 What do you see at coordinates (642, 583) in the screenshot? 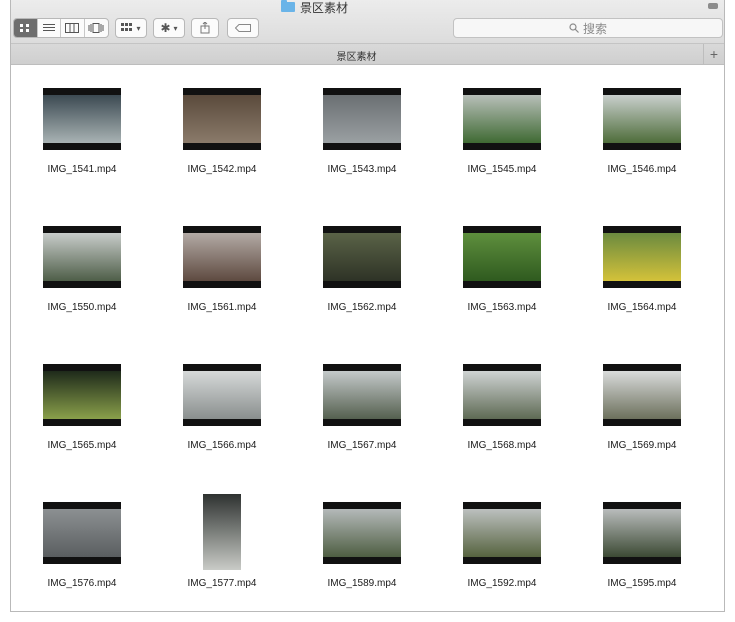
I see `file-name: IMG_1595.mp4` at bounding box center [642, 583].